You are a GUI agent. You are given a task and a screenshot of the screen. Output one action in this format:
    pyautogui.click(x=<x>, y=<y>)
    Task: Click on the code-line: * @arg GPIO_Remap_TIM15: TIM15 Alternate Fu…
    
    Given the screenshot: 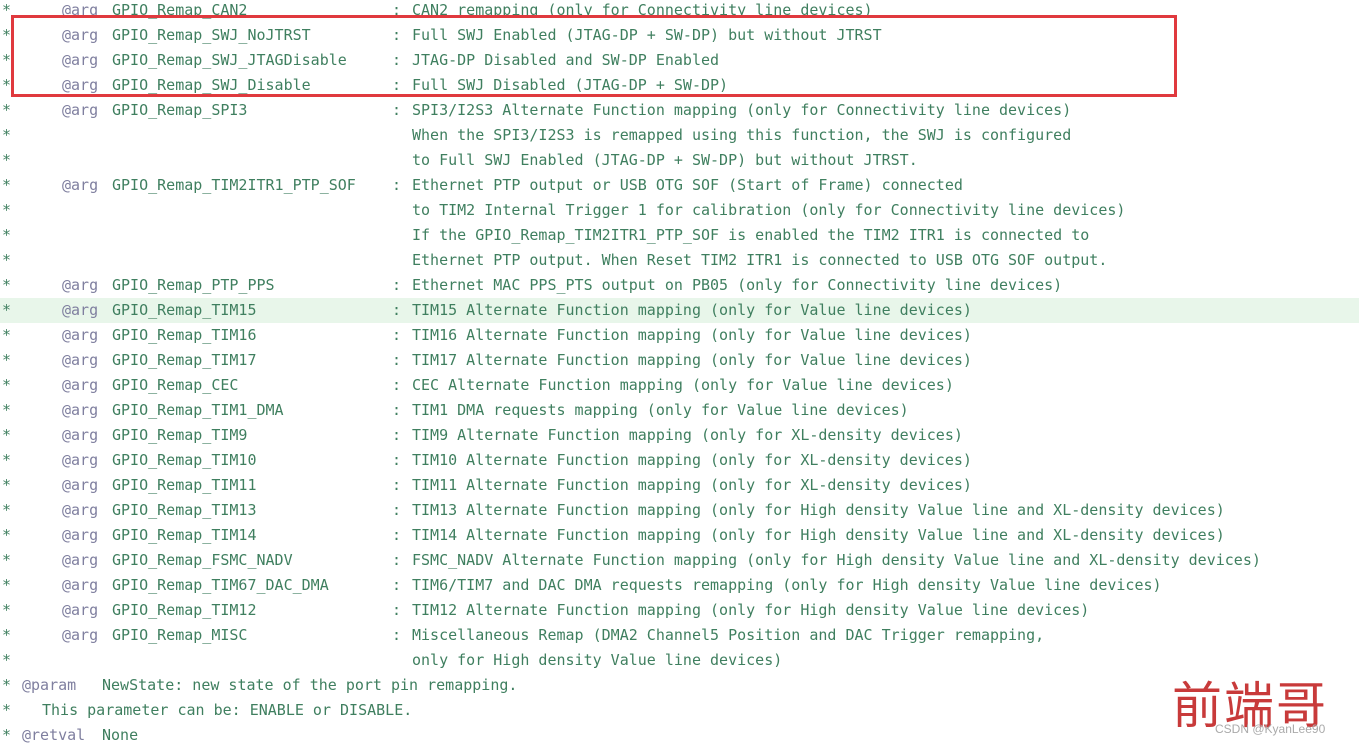 What is the action you would take?
    pyautogui.click(x=679, y=310)
    